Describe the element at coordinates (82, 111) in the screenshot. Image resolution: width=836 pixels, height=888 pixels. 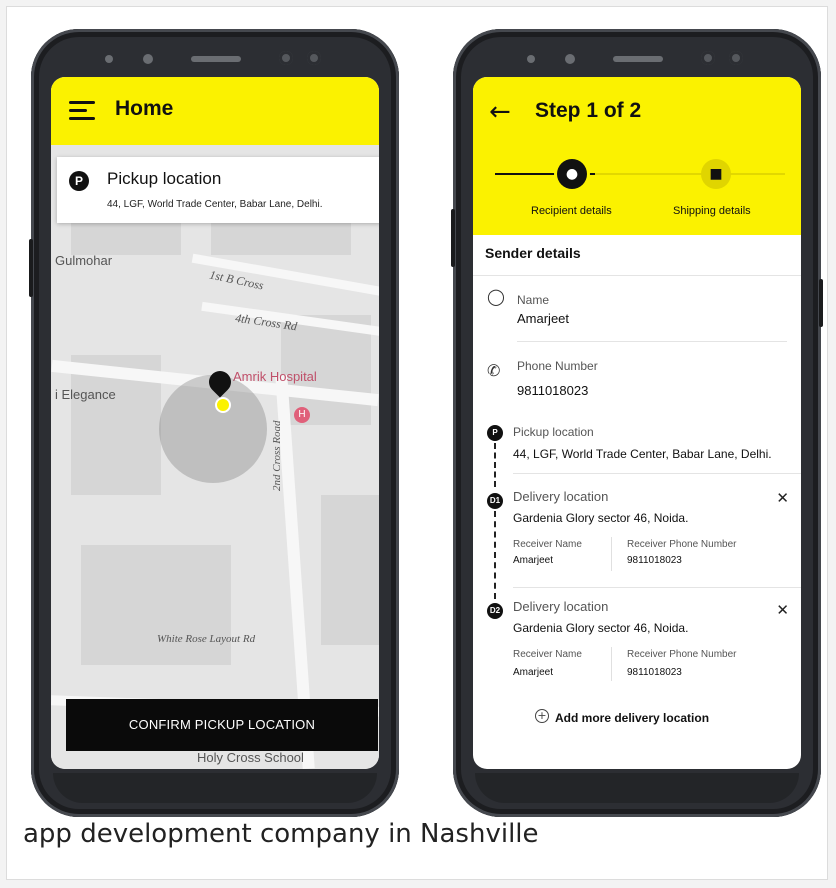
I see `menu-icon` at that location.